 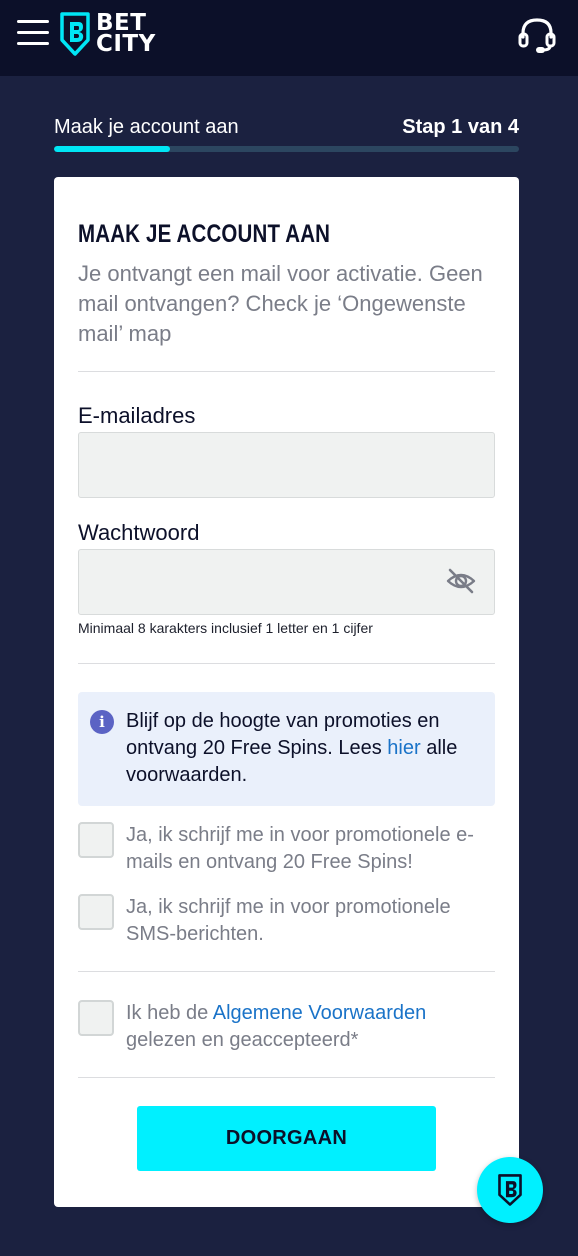 I want to click on step-progress-bar, so click(x=286, y=149).